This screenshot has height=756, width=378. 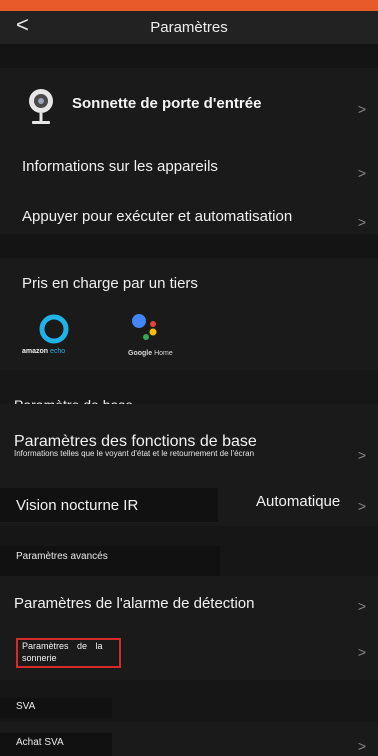 What do you see at coordinates (189, 5) in the screenshot?
I see `top-accent-bar` at bounding box center [189, 5].